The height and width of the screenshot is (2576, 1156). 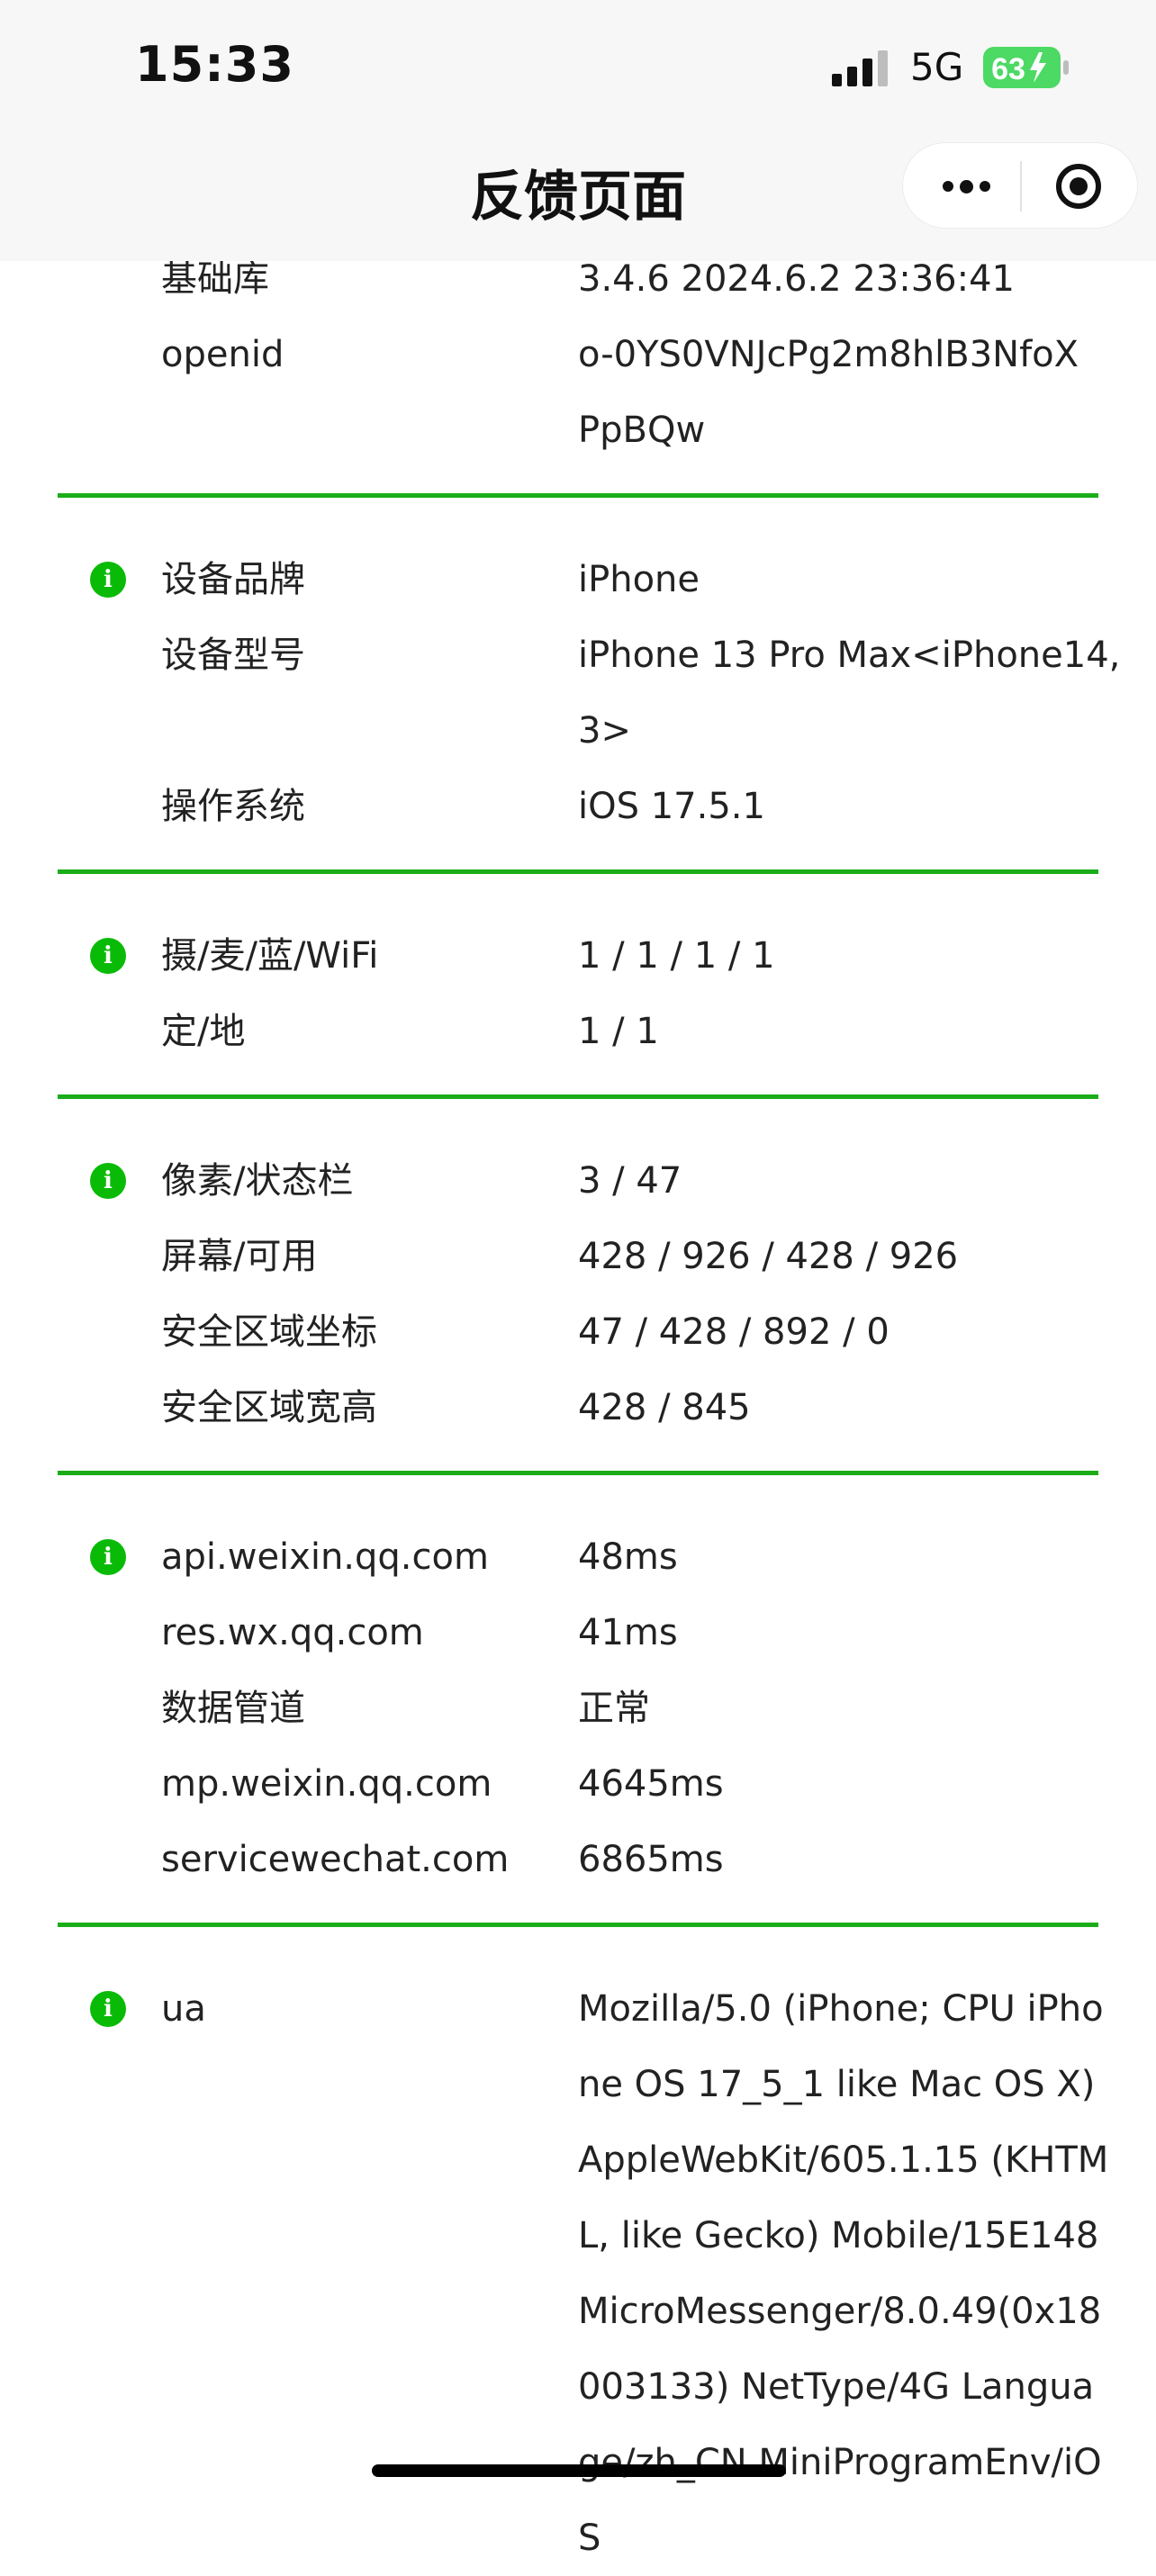 What do you see at coordinates (257, 1181) in the screenshot?
I see `info-label: 像素/状态栏` at bounding box center [257, 1181].